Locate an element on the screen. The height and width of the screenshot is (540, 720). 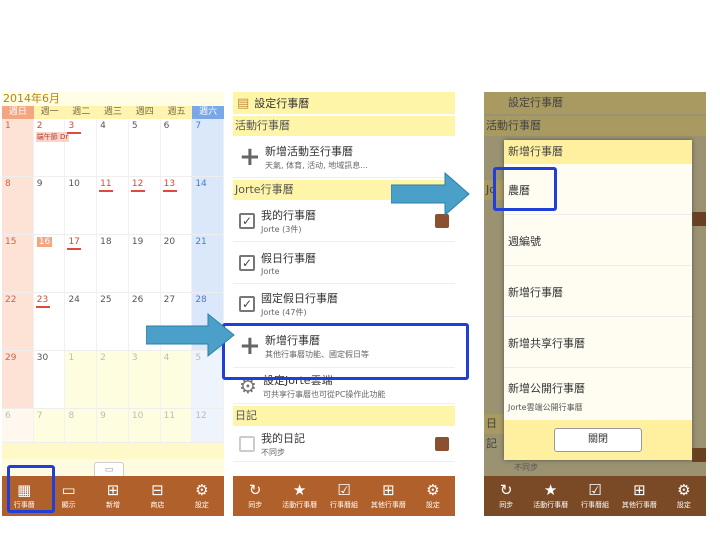
toolbar-store-button: ⊟ 商店 is located at coordinates (157, 496).